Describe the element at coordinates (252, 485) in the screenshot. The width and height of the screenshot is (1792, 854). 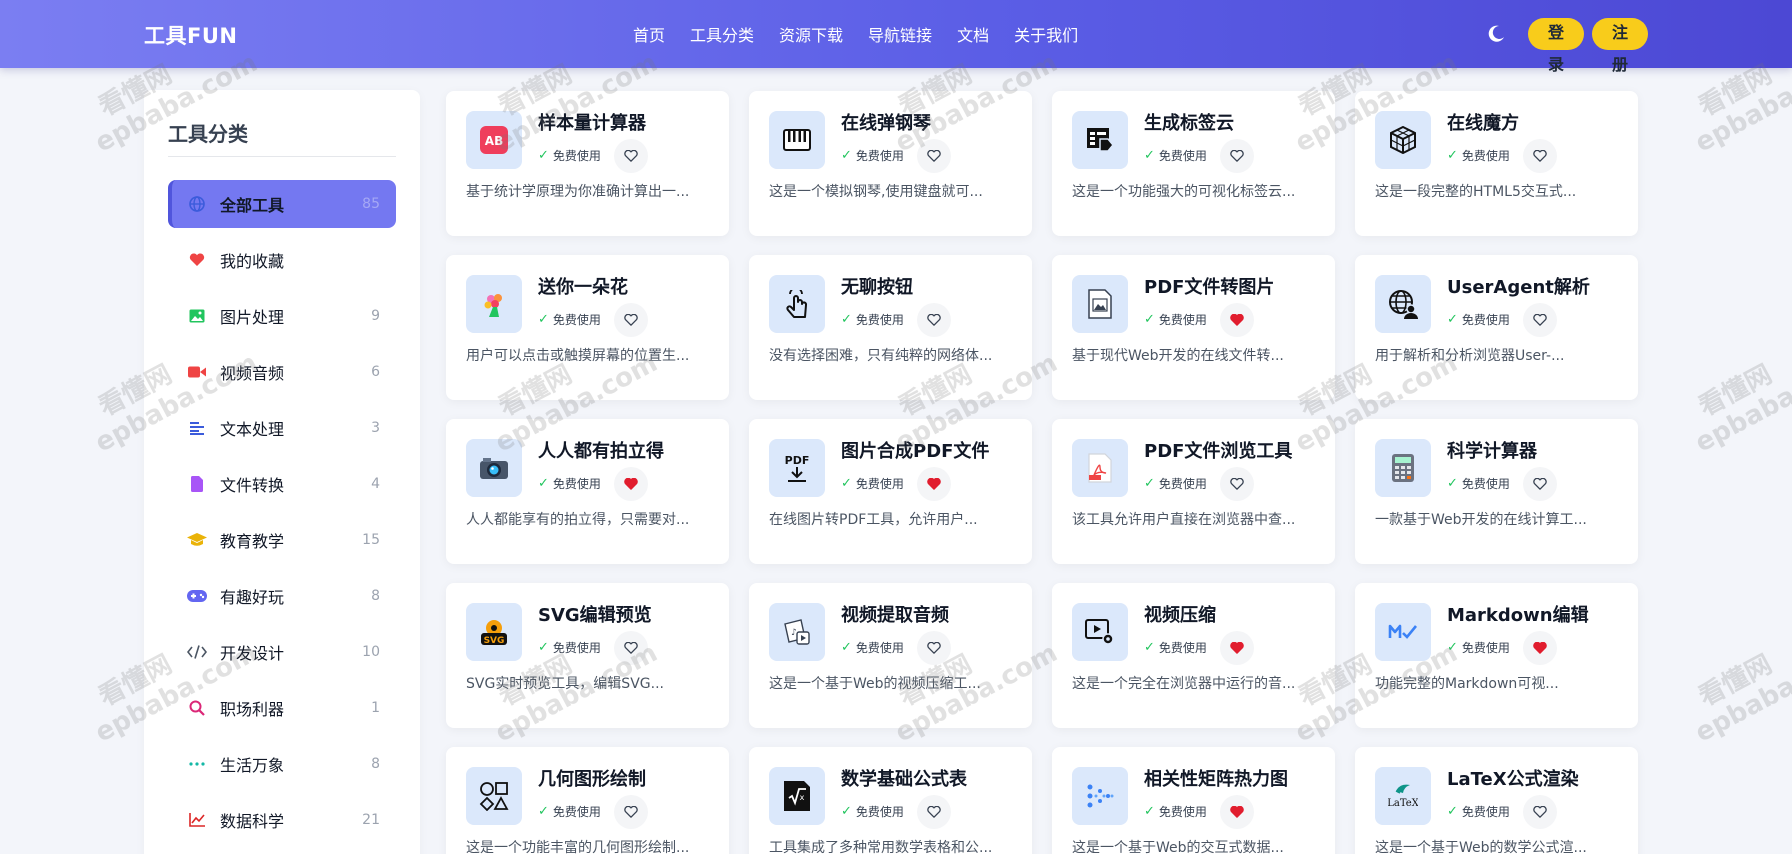
I see `sidebar-item-label: 文件转换` at that location.